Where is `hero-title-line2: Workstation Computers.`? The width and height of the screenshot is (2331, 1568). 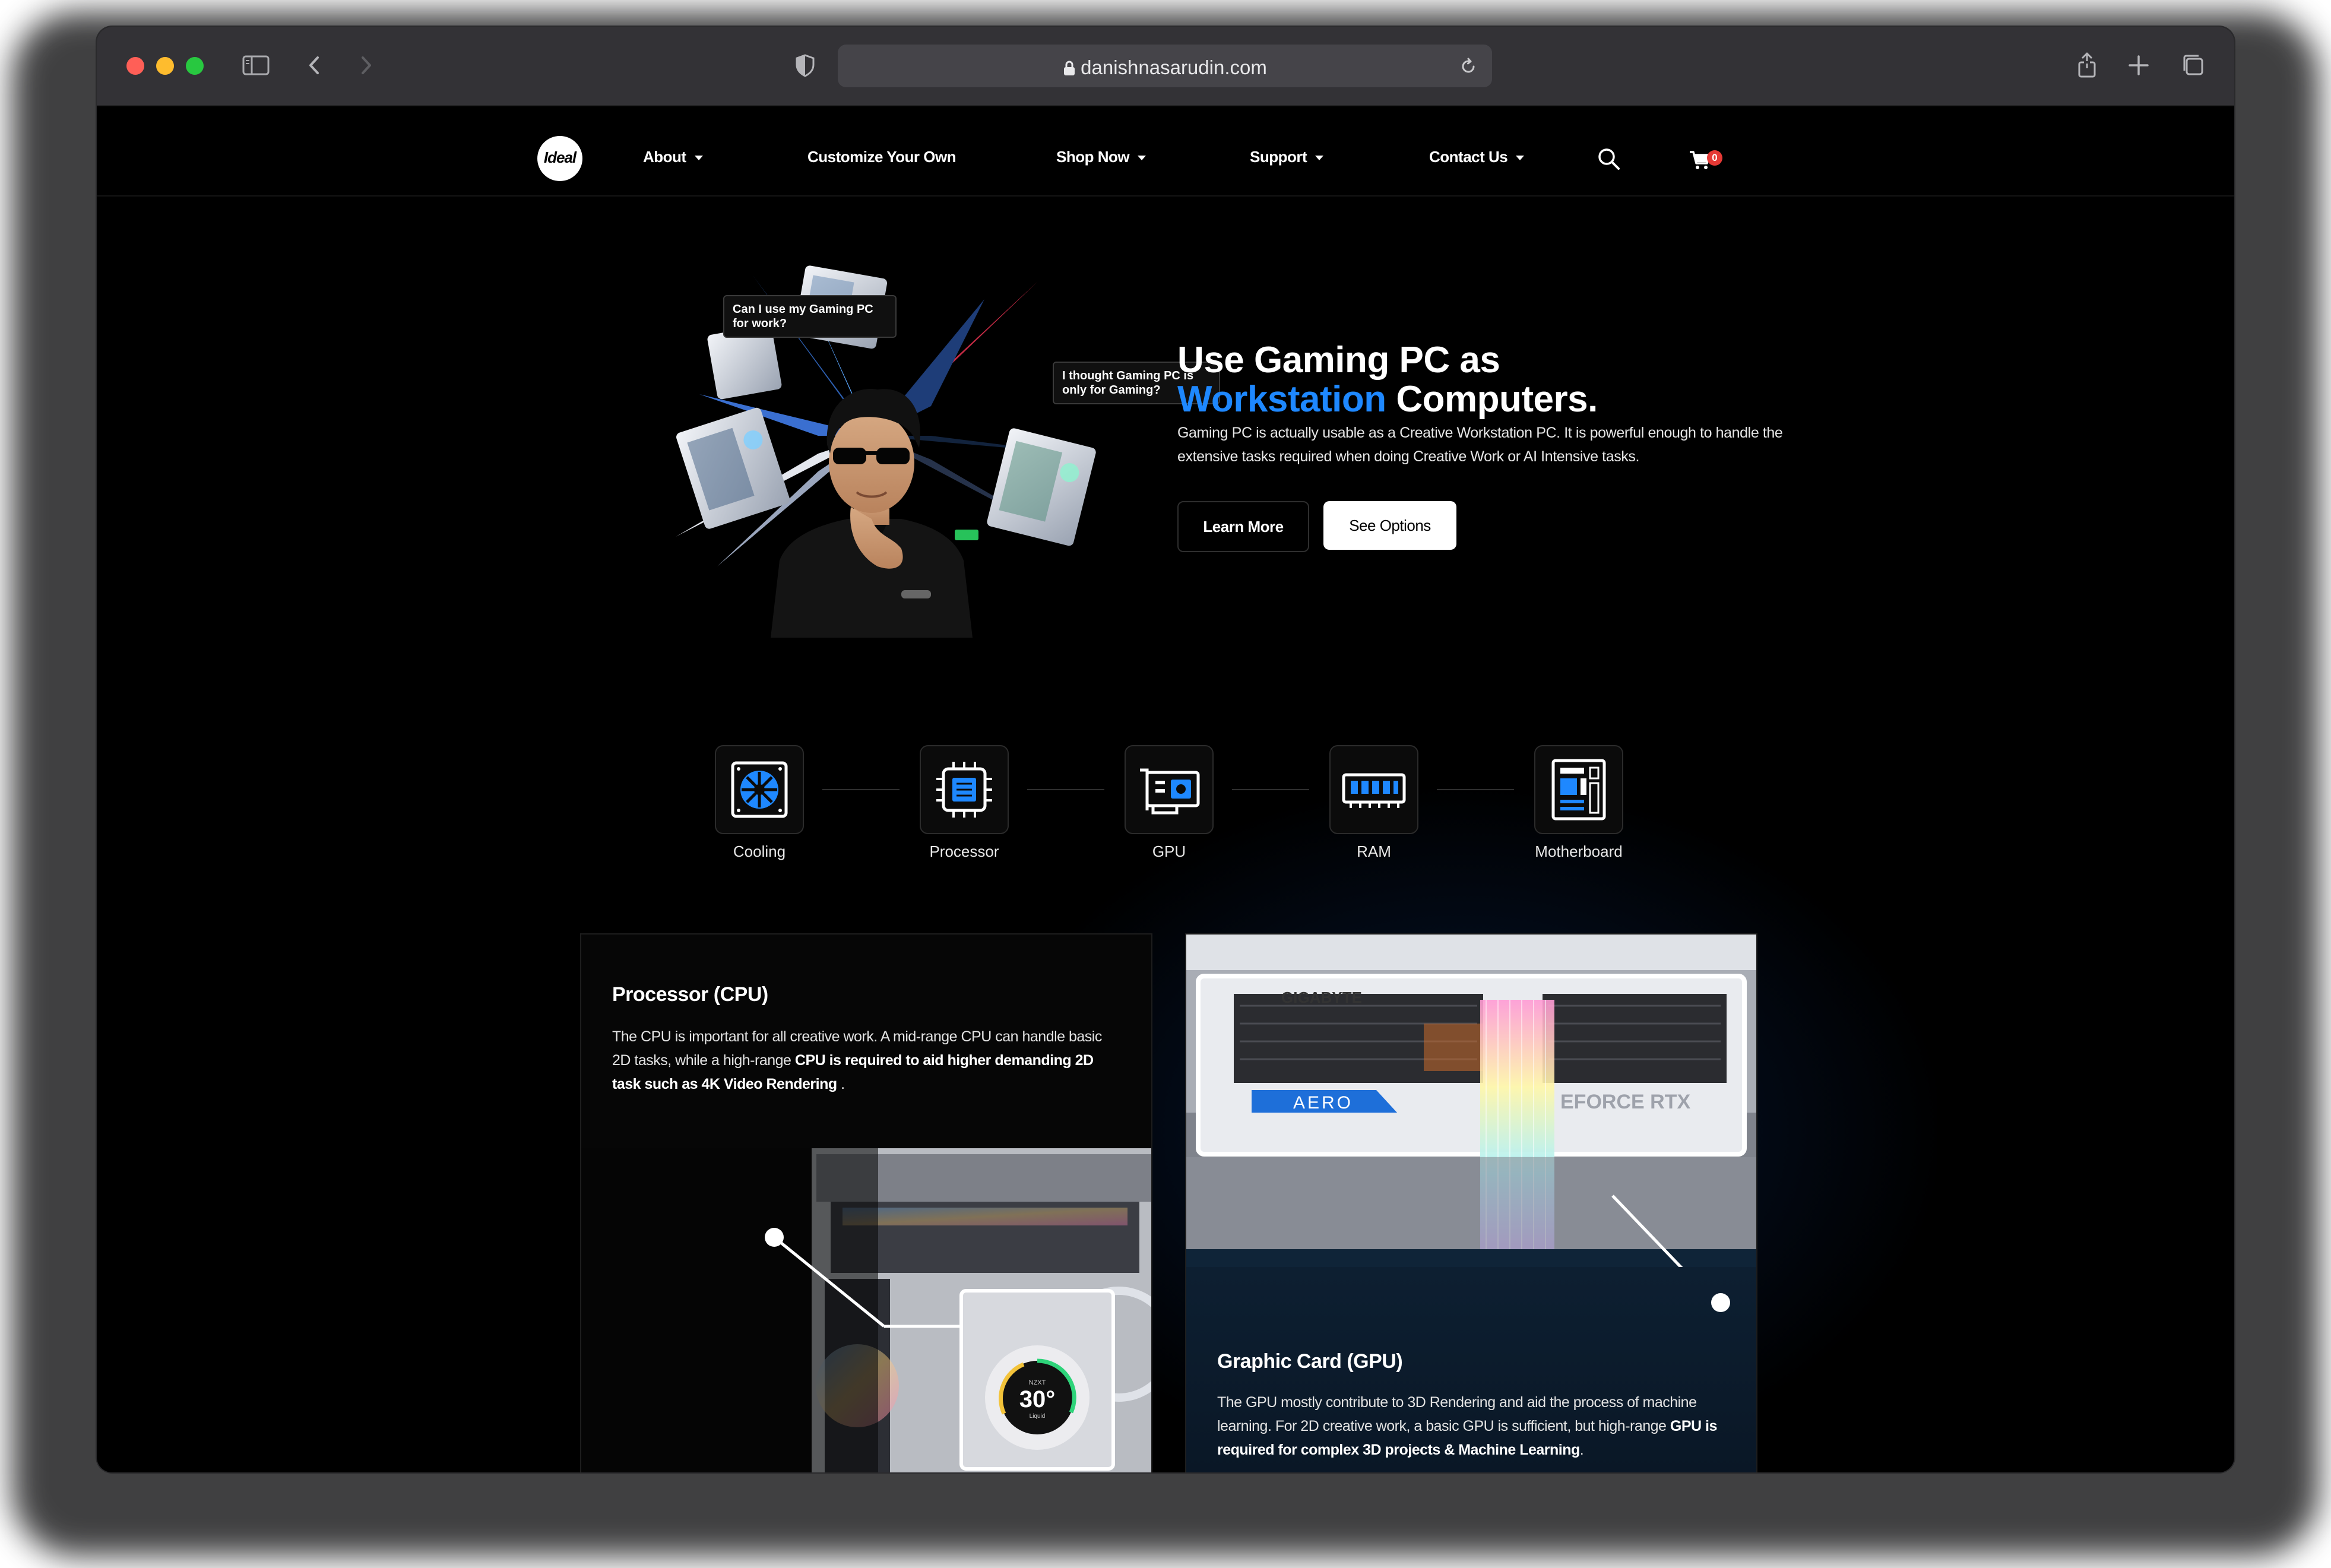
hero-title-line2: Workstation Computers. is located at coordinates (1387, 399).